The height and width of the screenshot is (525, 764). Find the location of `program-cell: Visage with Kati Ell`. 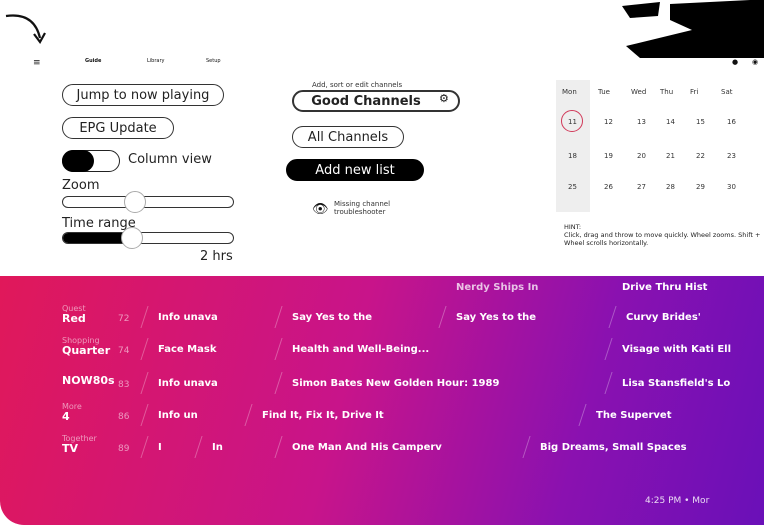

program-cell: Visage with Kati Ell is located at coordinates (676, 349).